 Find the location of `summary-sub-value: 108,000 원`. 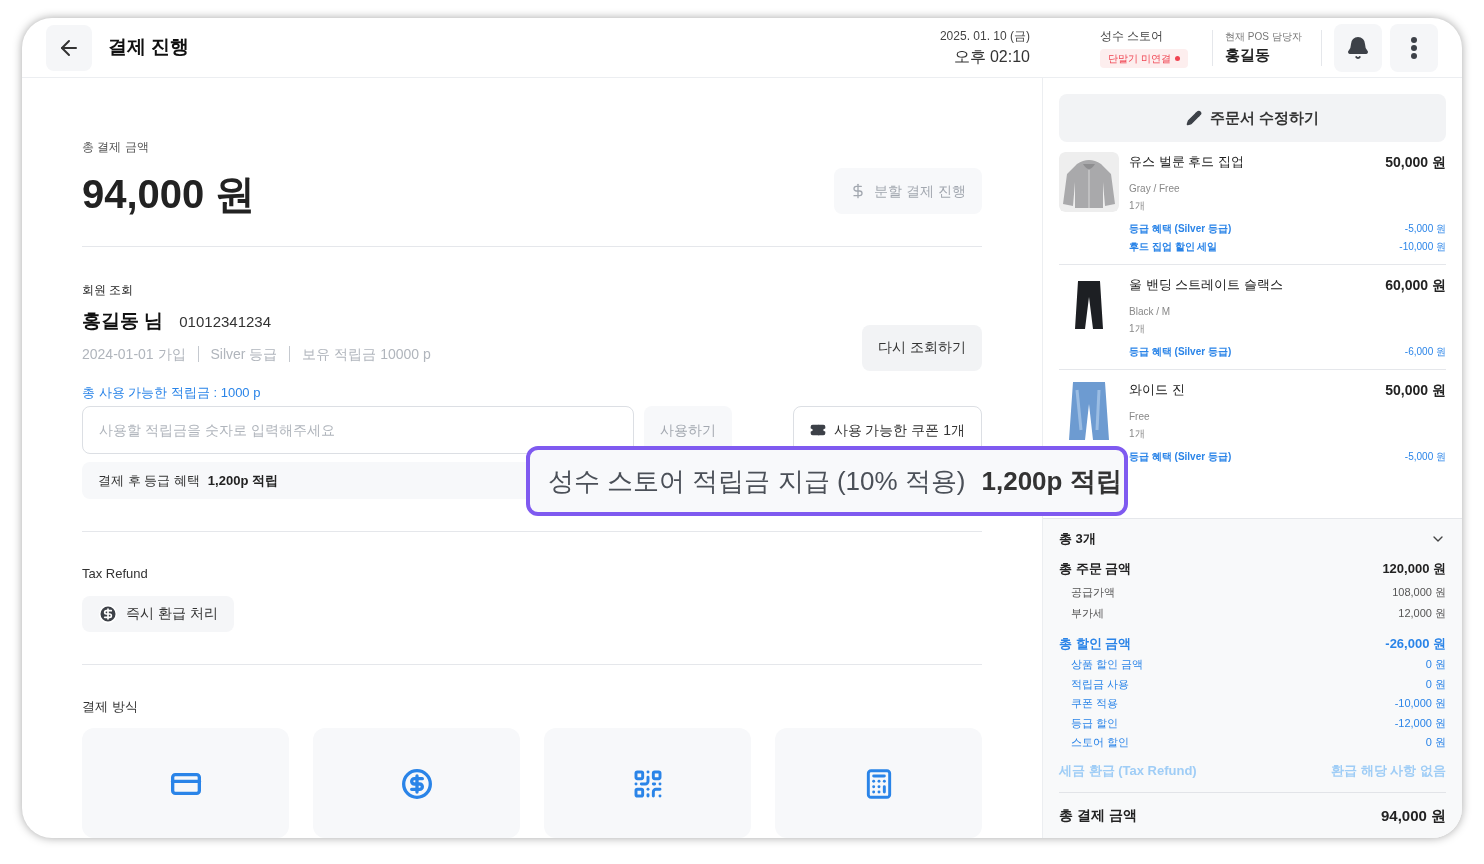

summary-sub-value: 108,000 원 is located at coordinates (1419, 592).